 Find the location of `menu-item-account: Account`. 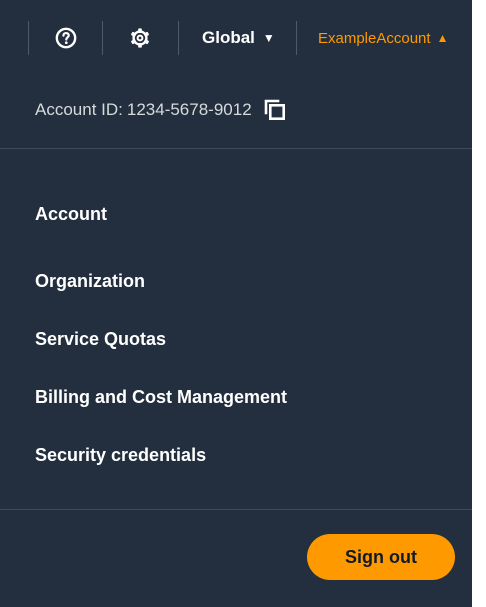

menu-item-account: Account is located at coordinates (161, 214).